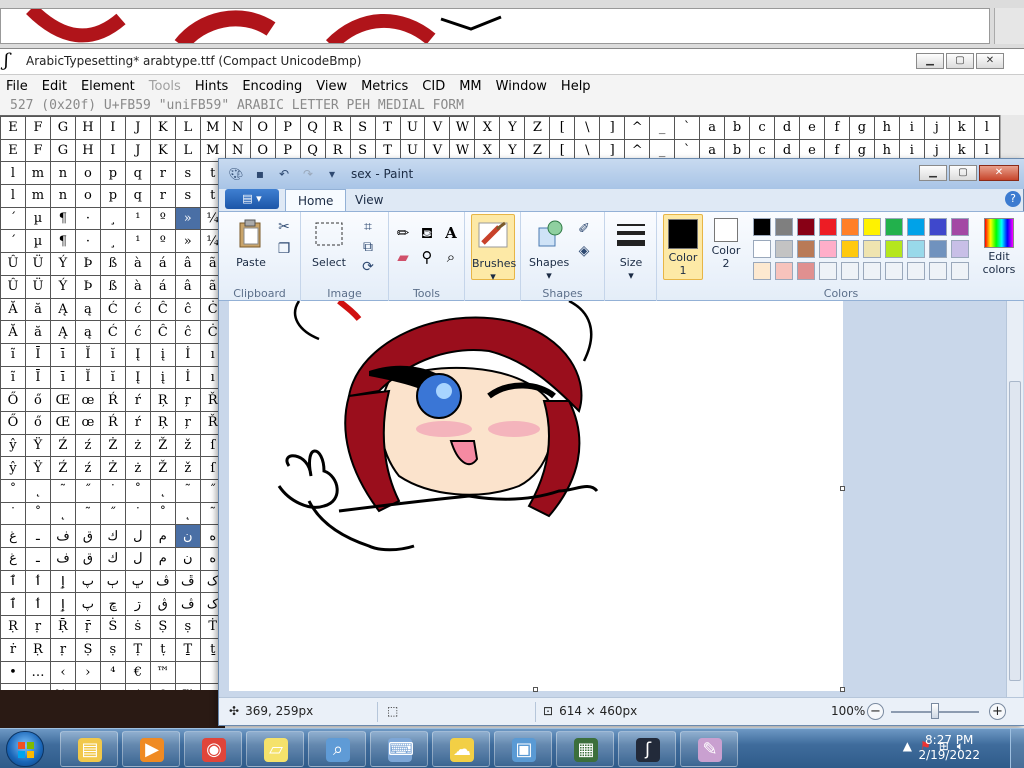 Image resolution: width=1024 pixels, height=768 pixels. I want to click on glyph-cell: İ, so click(187, 377).